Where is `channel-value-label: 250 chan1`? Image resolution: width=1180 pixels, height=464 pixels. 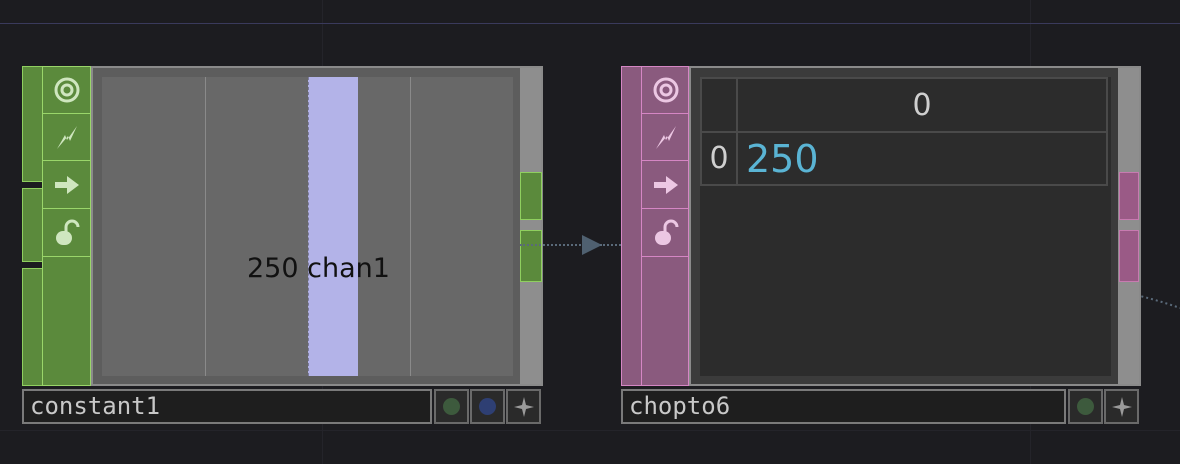
channel-value-label: 250 chan1 is located at coordinates (318, 268).